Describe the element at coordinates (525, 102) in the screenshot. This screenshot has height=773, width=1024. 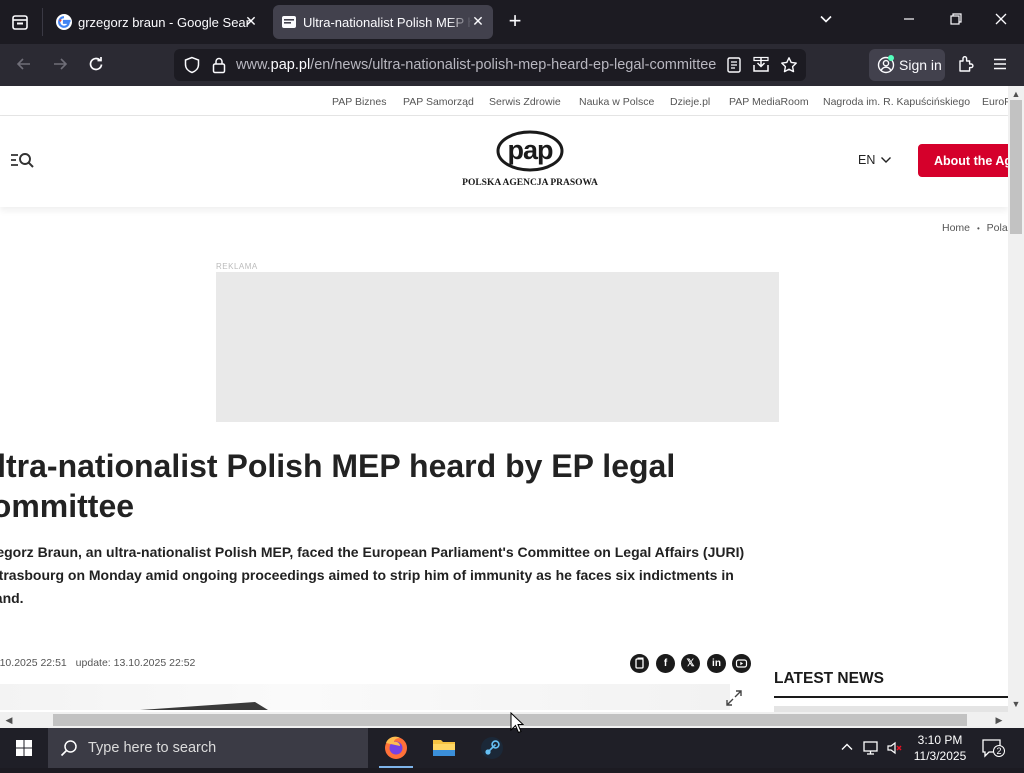
I see `service-link: Serwis Zdrowie` at that location.